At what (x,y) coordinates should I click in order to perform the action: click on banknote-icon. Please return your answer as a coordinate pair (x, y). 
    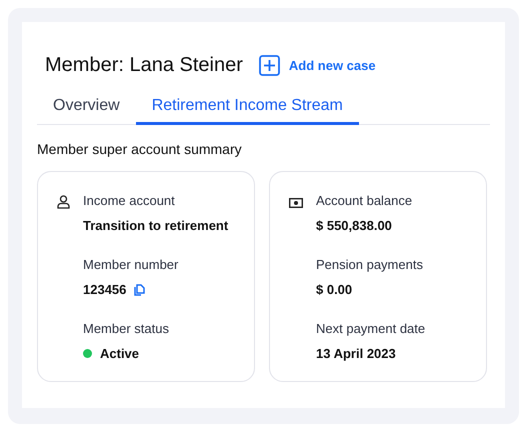
    Looking at the image, I should click on (296, 203).